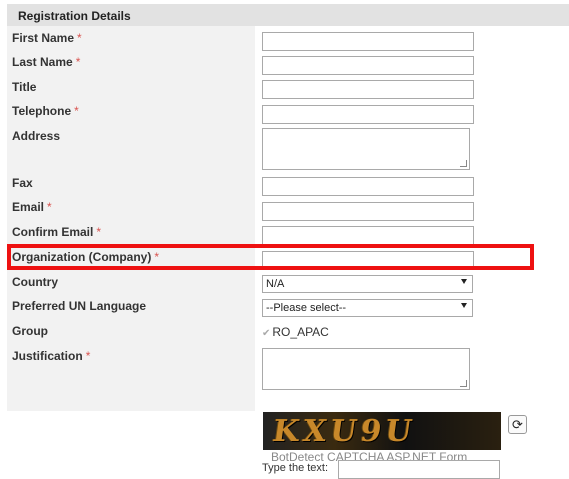 This screenshot has height=479, width=569. What do you see at coordinates (79, 306) in the screenshot?
I see `language-label: Preferred UN Language` at bounding box center [79, 306].